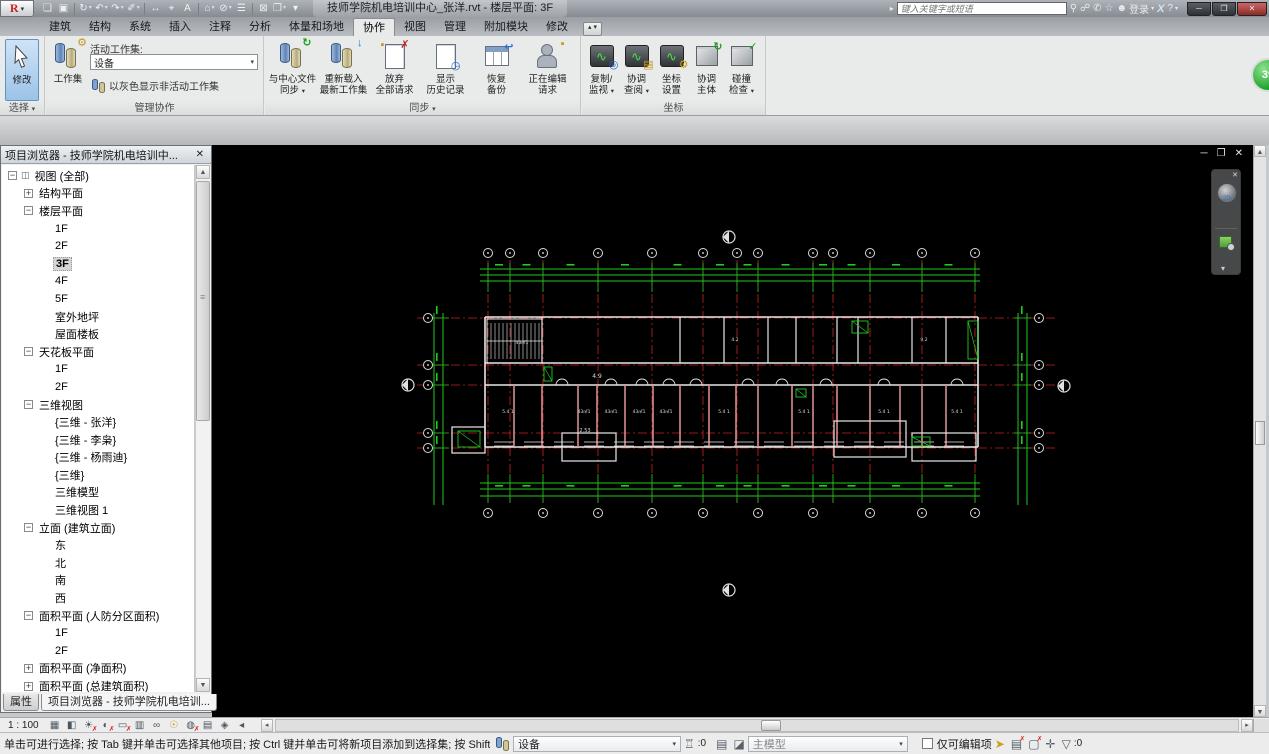 This screenshot has height=754, width=1269. Describe the element at coordinates (1260, 75) in the screenshot. I see `communication-center-badge: 39` at that location.